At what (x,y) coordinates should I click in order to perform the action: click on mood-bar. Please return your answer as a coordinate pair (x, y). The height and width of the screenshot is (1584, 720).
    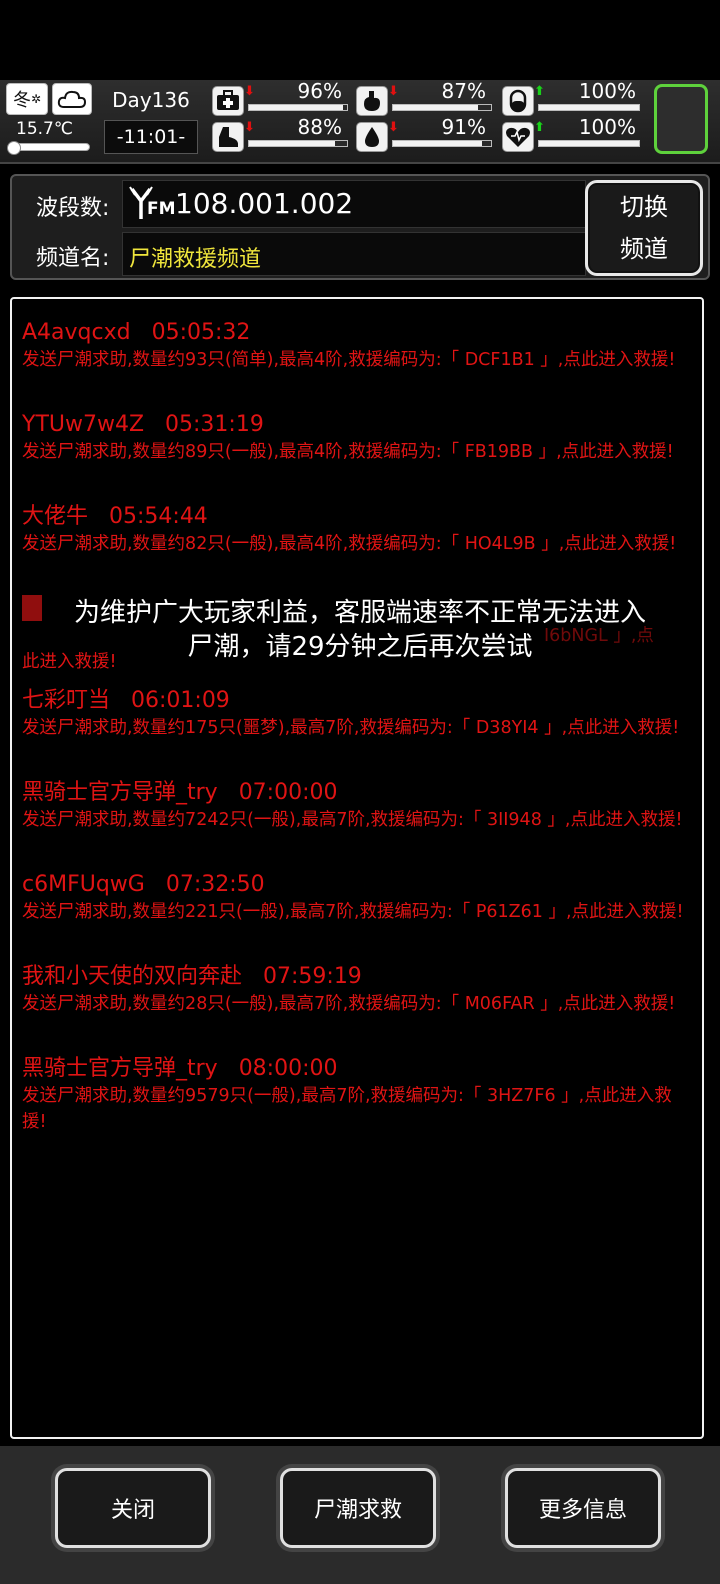
    Looking at the image, I should click on (589, 143).